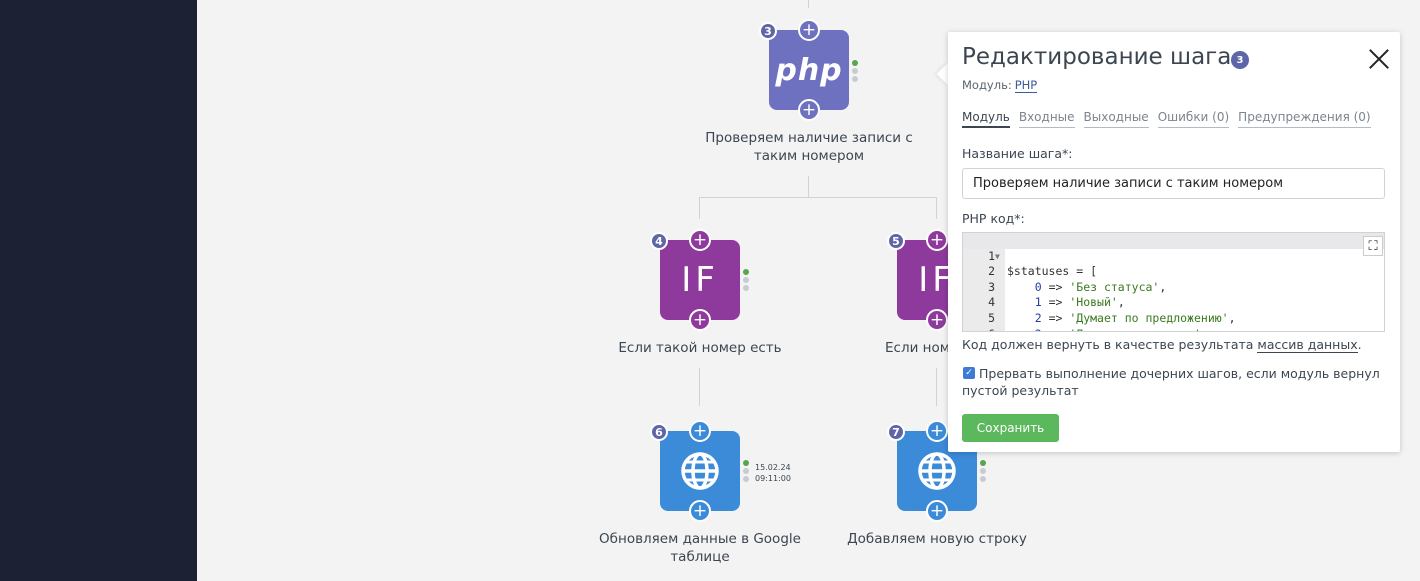 This screenshot has height=581, width=1420. Describe the element at coordinates (1304, 119) in the screenshot. I see `tab-warnings: Предупреждения (0)` at that location.